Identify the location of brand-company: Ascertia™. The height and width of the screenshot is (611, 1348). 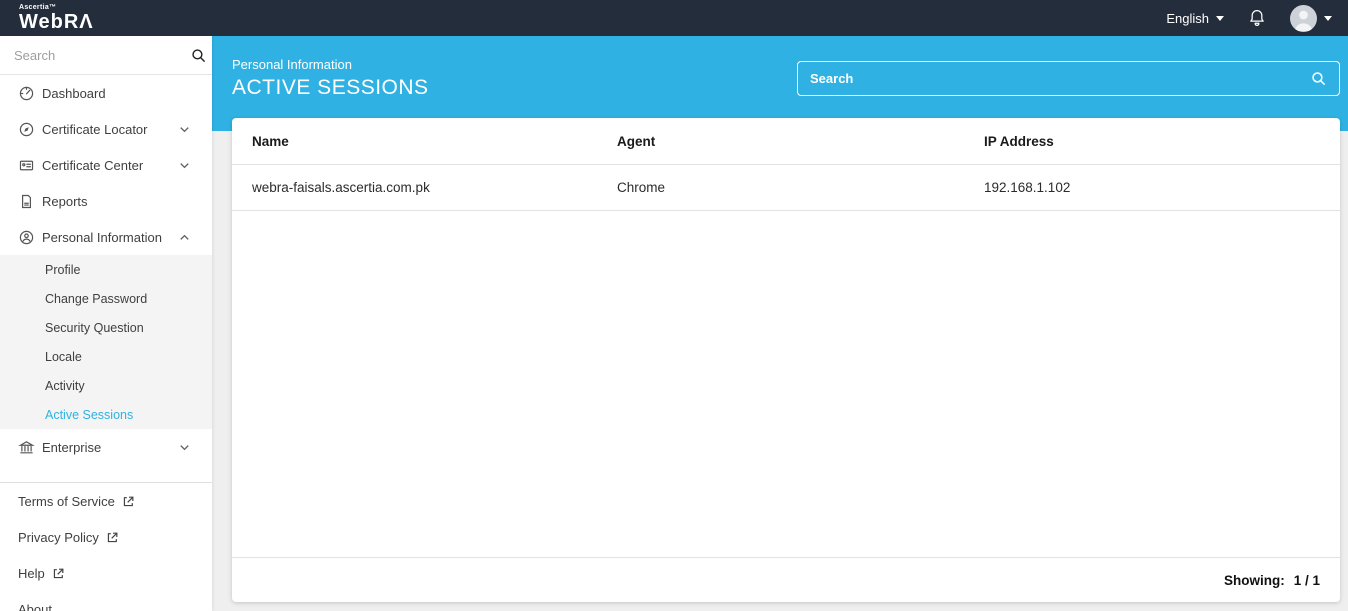
(38, 7).